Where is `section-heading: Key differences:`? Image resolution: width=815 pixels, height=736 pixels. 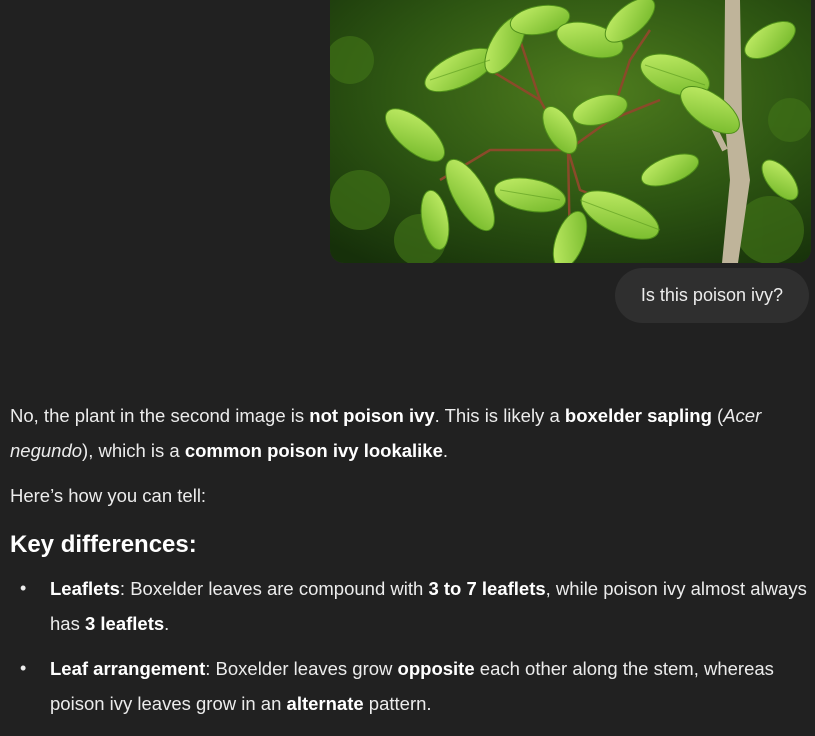 section-heading: Key differences: is located at coordinates (103, 544).